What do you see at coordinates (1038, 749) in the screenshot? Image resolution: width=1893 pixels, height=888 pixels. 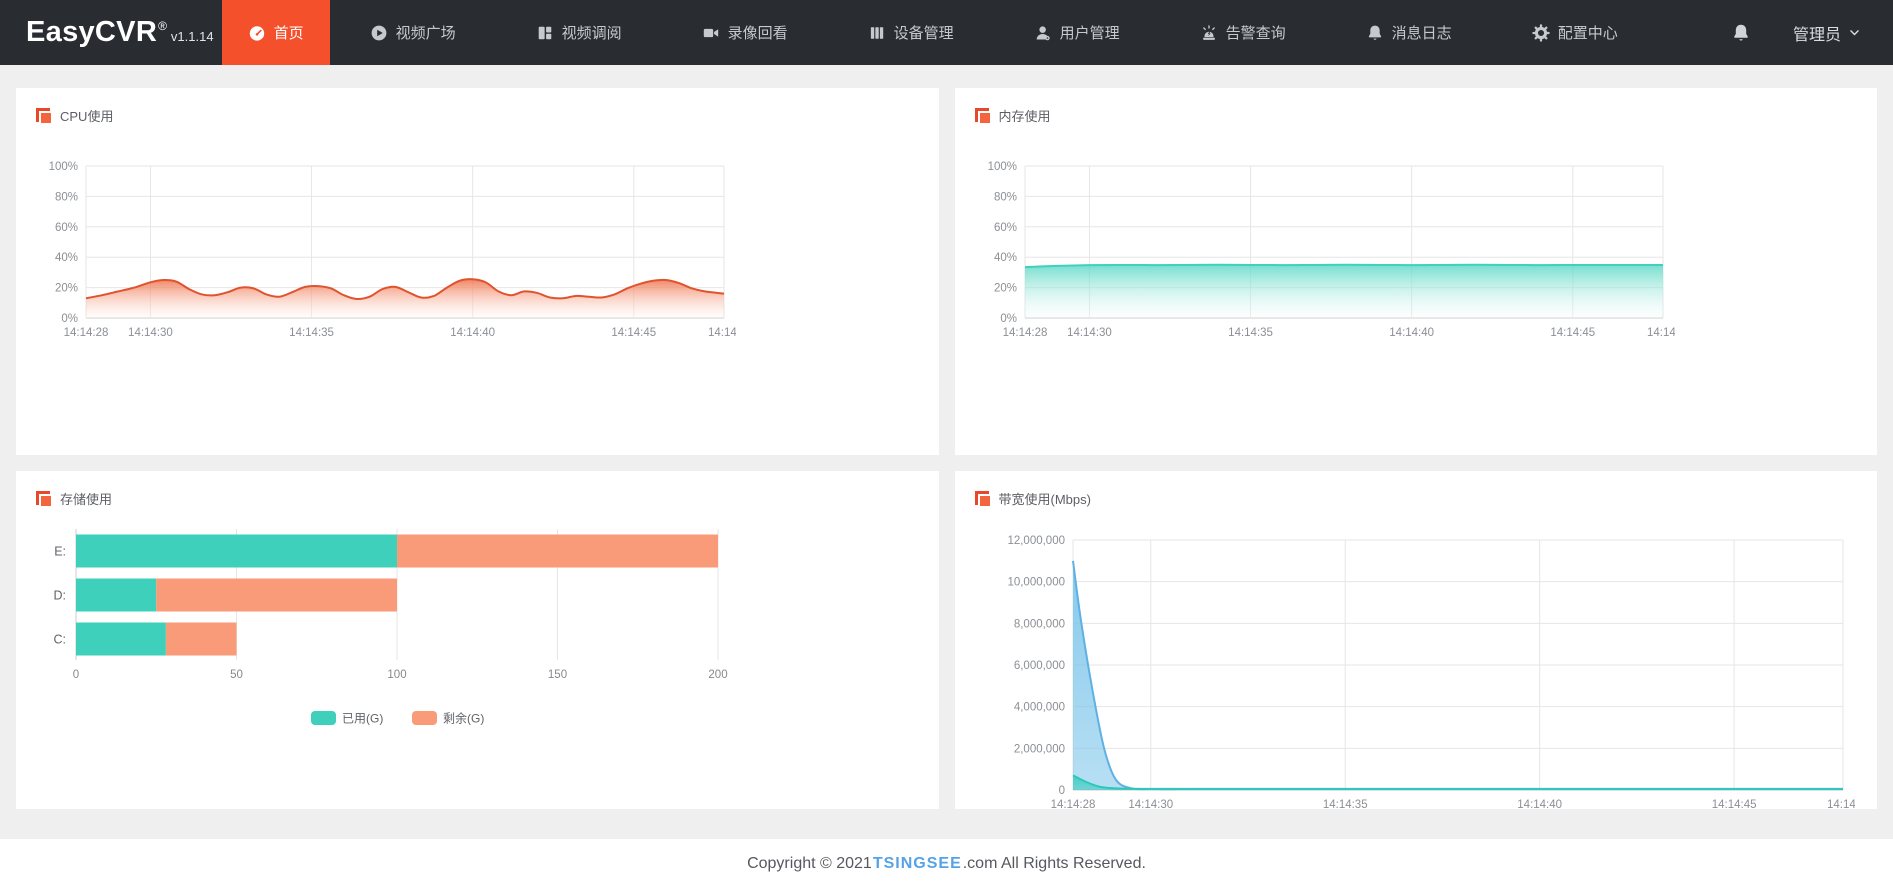 I see `svg-text: 2,000,000` at bounding box center [1038, 749].